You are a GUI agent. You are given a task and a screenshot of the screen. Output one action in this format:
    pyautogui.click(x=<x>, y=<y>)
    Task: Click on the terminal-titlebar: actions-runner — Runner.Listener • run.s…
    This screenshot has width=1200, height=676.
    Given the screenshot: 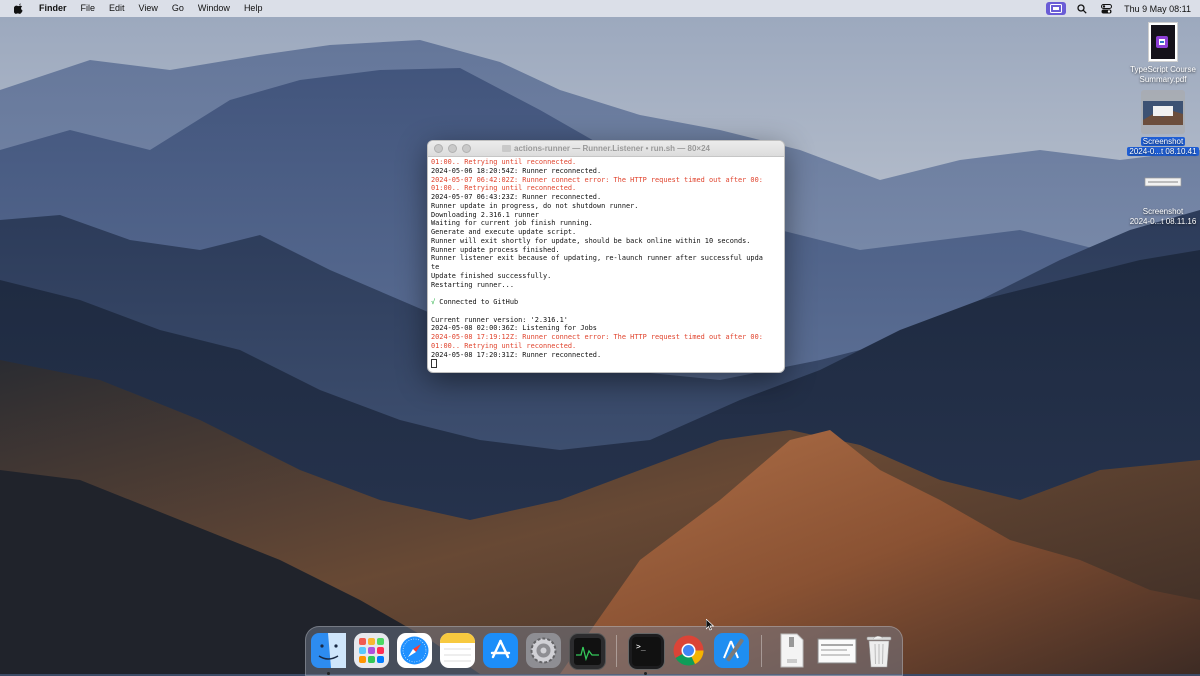 What is the action you would take?
    pyautogui.click(x=606, y=149)
    